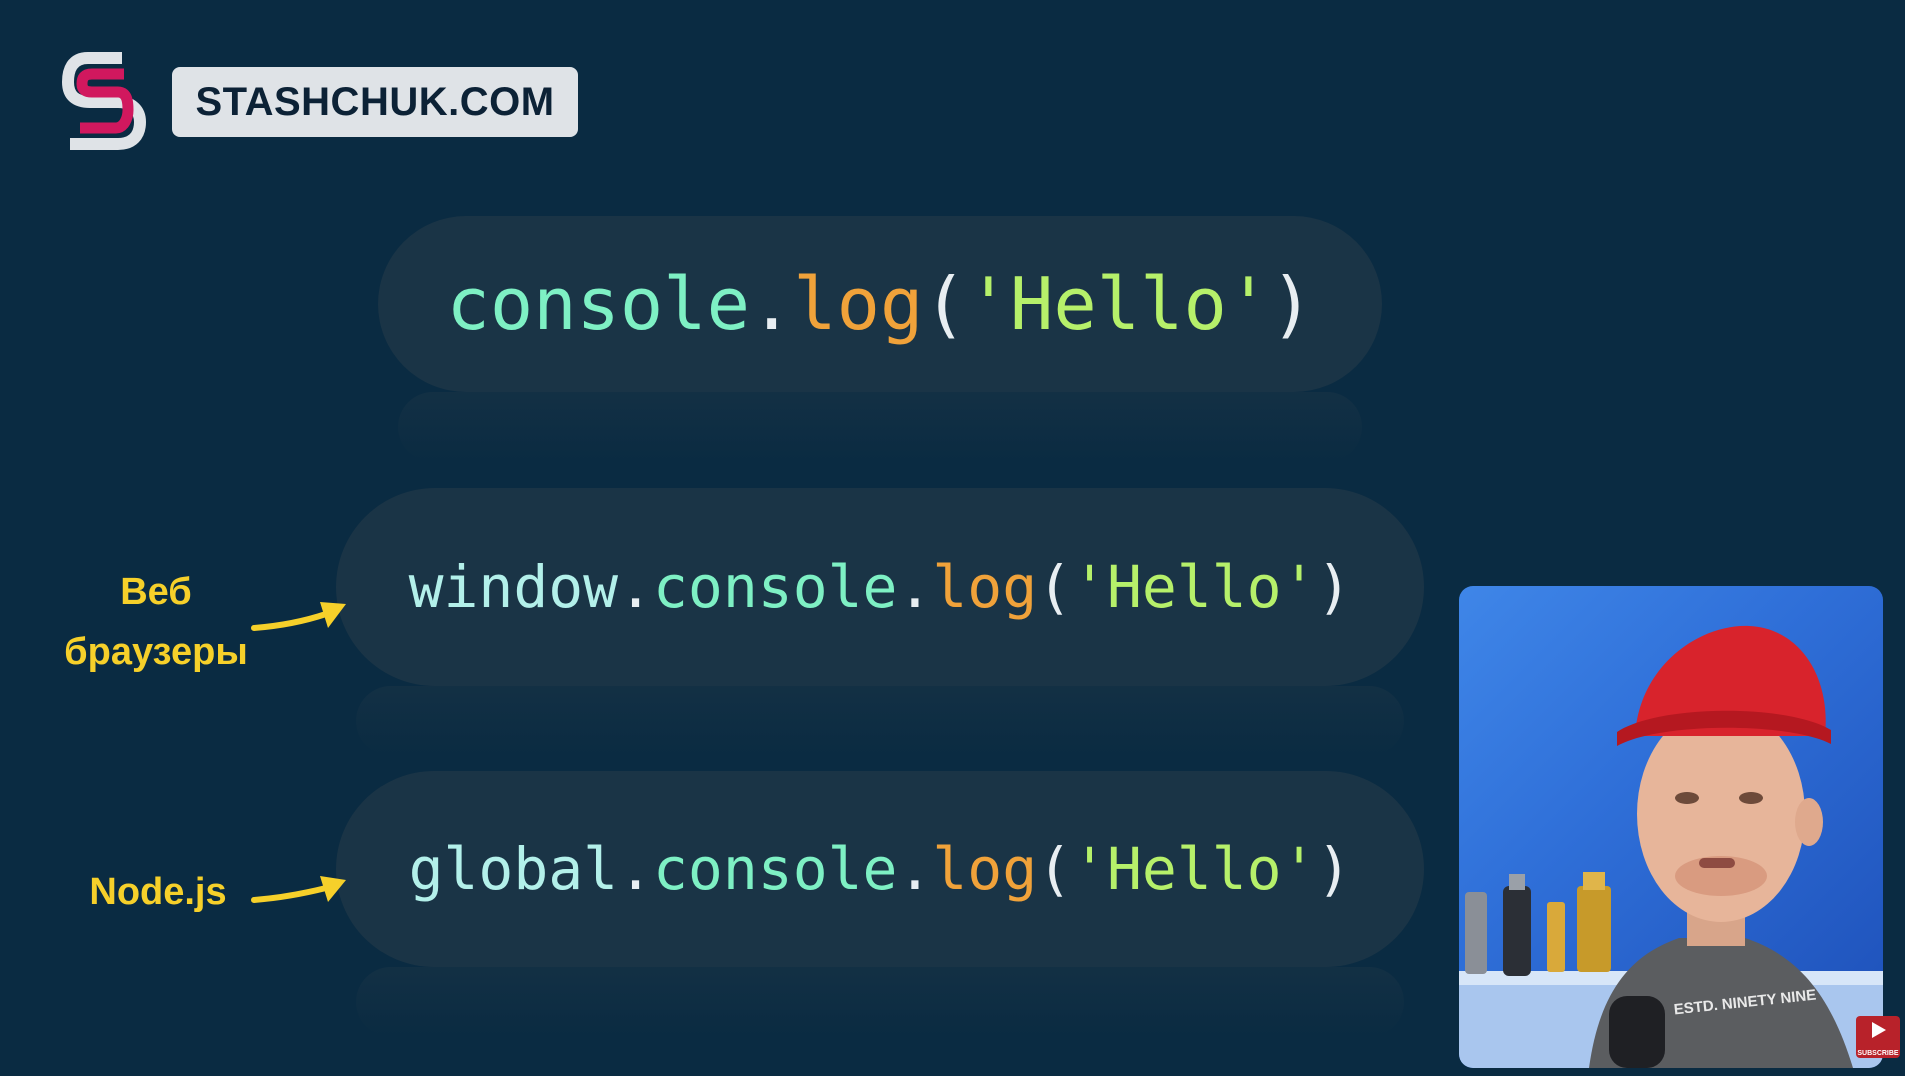  What do you see at coordinates (1671, 827) in the screenshot?
I see `presenter-webcam: ESTD. NINETY NINE` at bounding box center [1671, 827].